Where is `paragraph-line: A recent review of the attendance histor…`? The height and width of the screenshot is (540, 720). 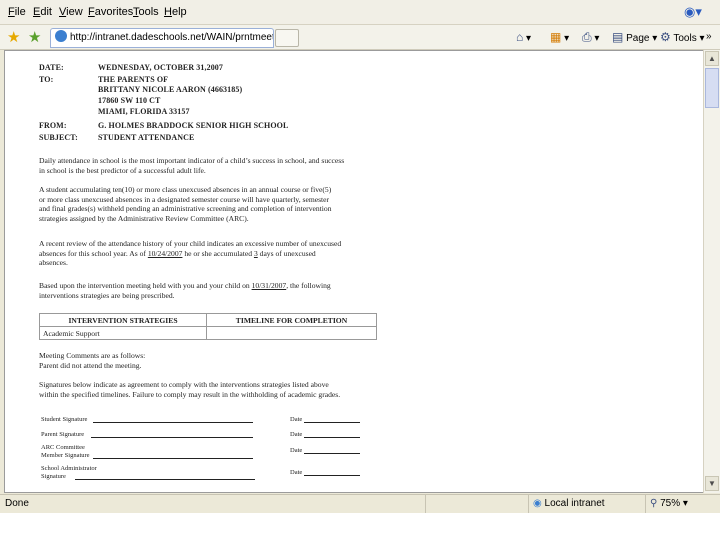 paragraph-line: A recent review of the attendance histor… is located at coordinates (190, 243).